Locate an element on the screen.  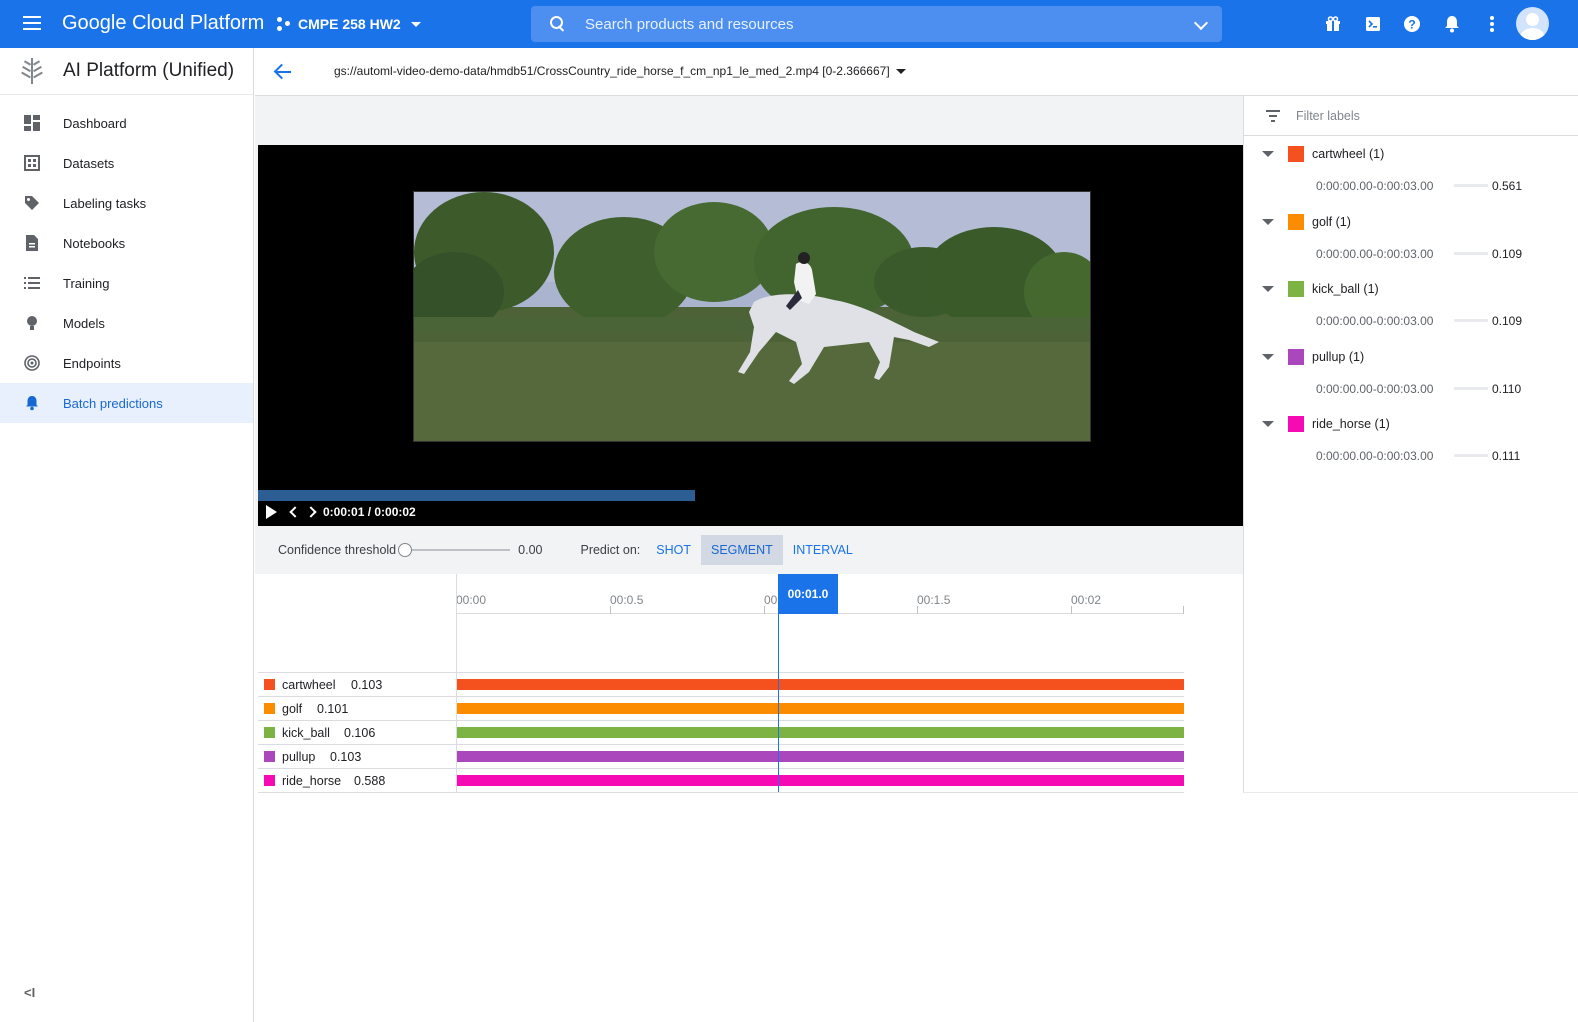
timeline-row-golf: golf 0.101 is located at coordinates (721, 709).